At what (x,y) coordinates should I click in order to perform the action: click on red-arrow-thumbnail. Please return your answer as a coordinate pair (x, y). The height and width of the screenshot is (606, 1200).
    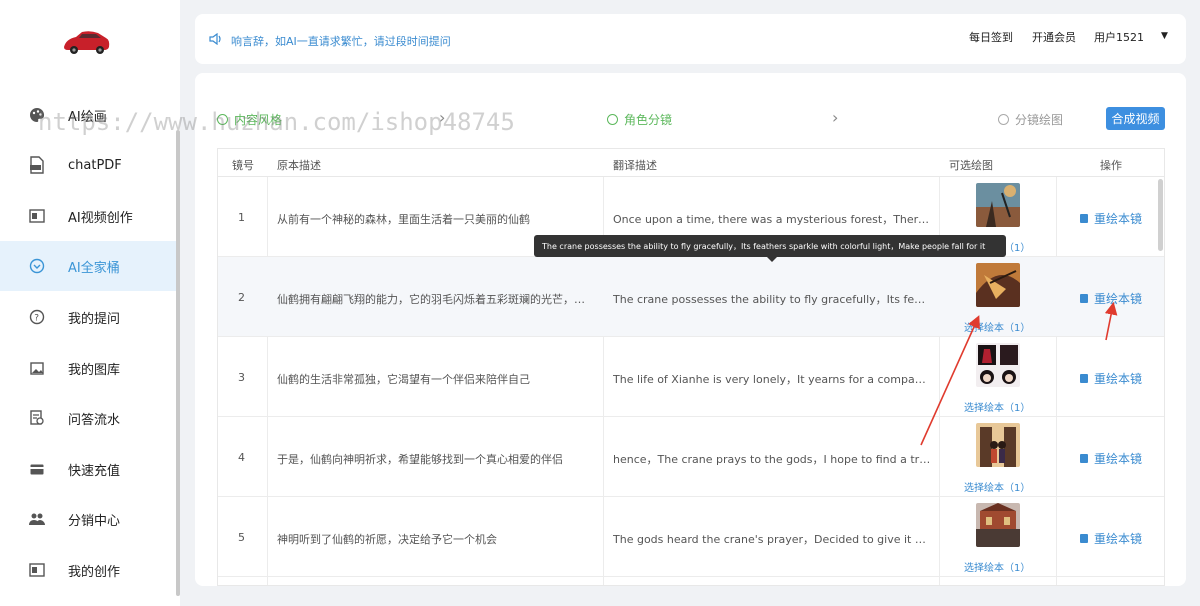
    Looking at the image, I should click on (950, 380).